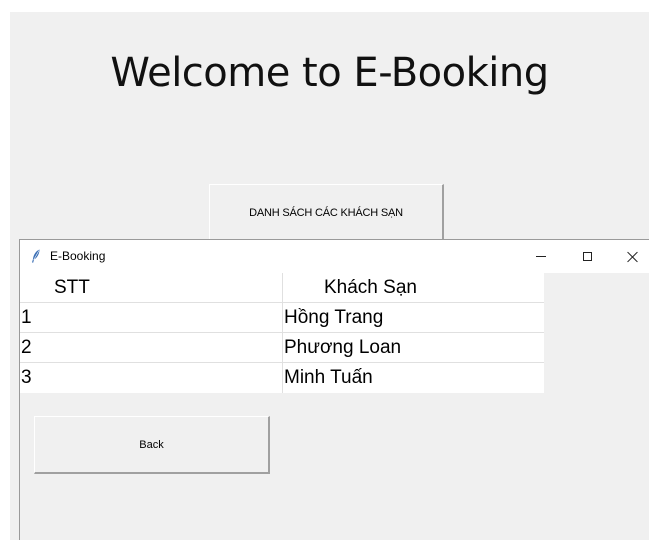  Describe the element at coordinates (633, 257) in the screenshot. I see `close-icon` at that location.